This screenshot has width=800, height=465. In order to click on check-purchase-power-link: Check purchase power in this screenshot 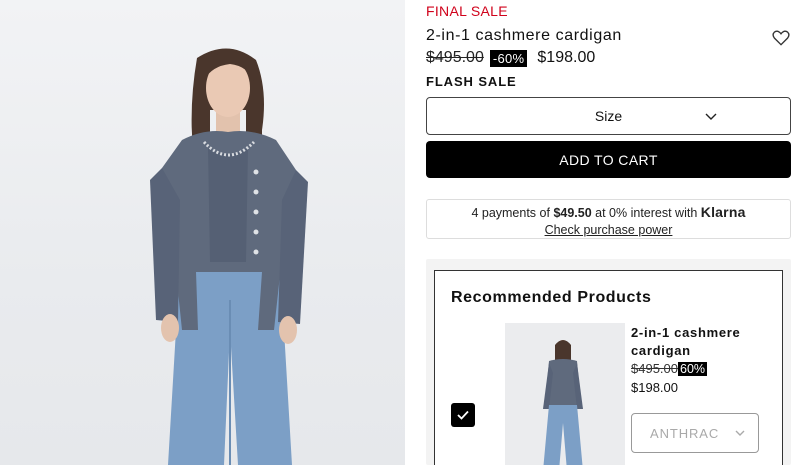, I will do `click(608, 230)`.